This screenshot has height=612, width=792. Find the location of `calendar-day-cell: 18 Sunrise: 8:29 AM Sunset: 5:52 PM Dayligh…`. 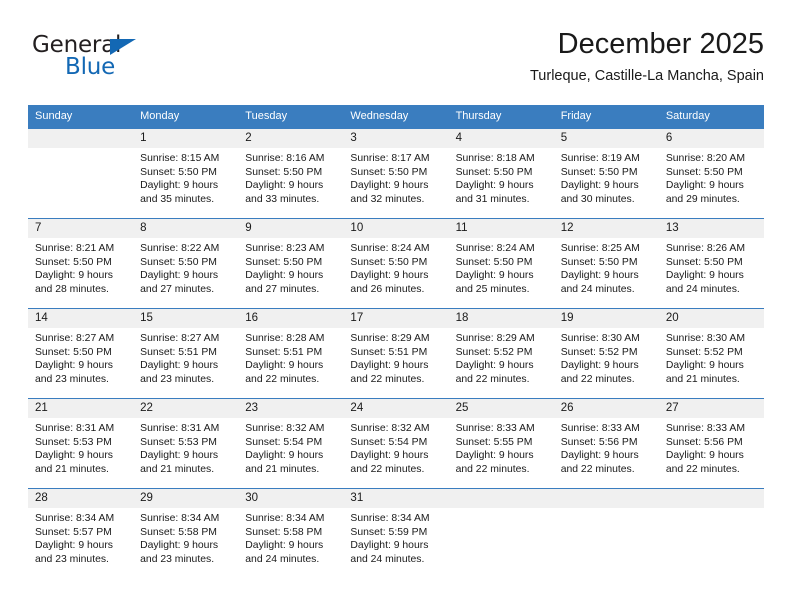

calendar-day-cell: 18 Sunrise: 8:29 AM Sunset: 5:52 PM Dayligh… is located at coordinates (501, 353).